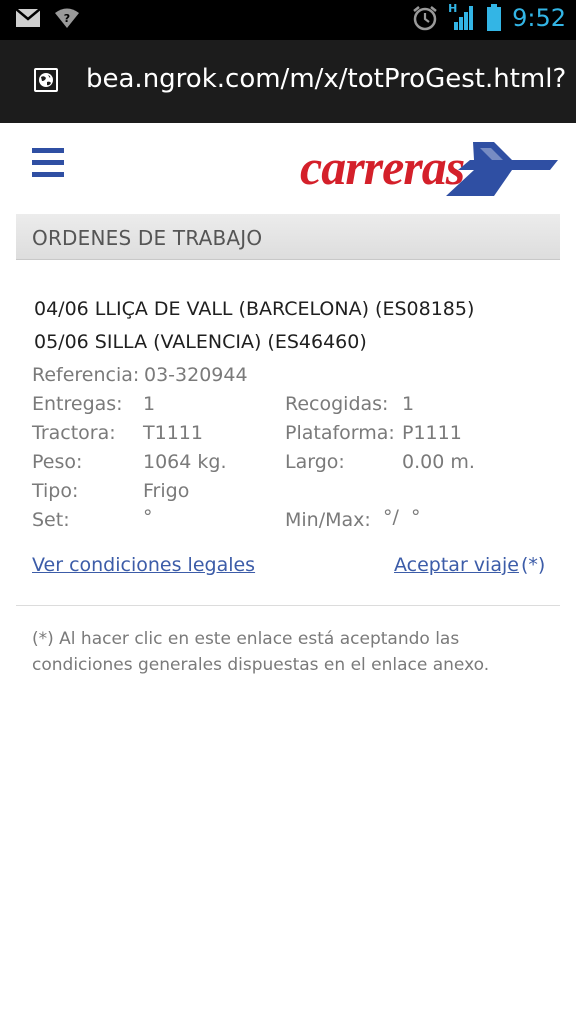  What do you see at coordinates (200, 342) in the screenshot?
I see `route-line-destination: 05/06 SILLA (VALENCIA) (ES46460)` at bounding box center [200, 342].